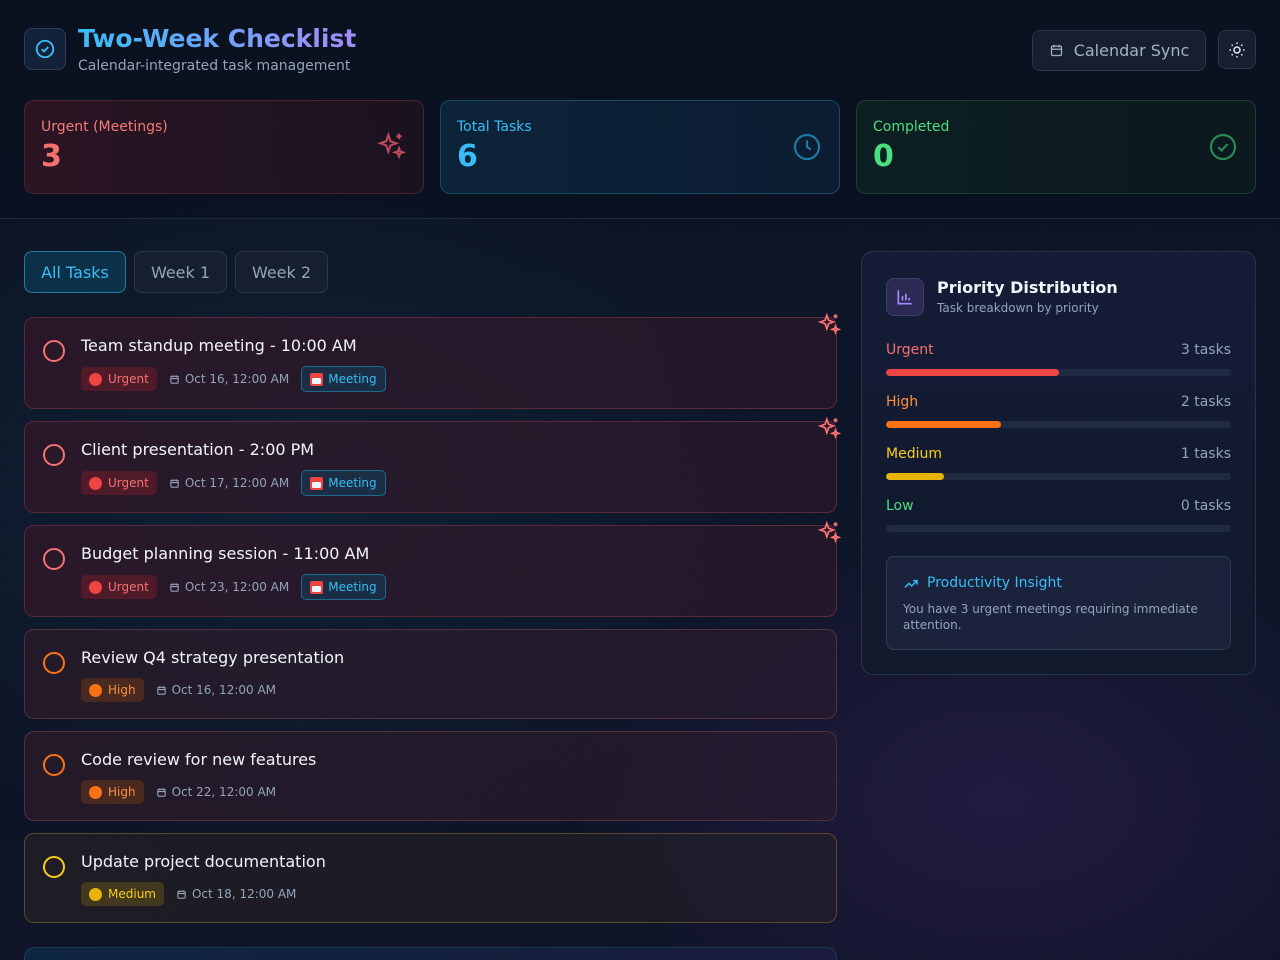 This screenshot has height=960, width=1280. I want to click on task-date: Oct 22, 12:00 AM, so click(216, 792).